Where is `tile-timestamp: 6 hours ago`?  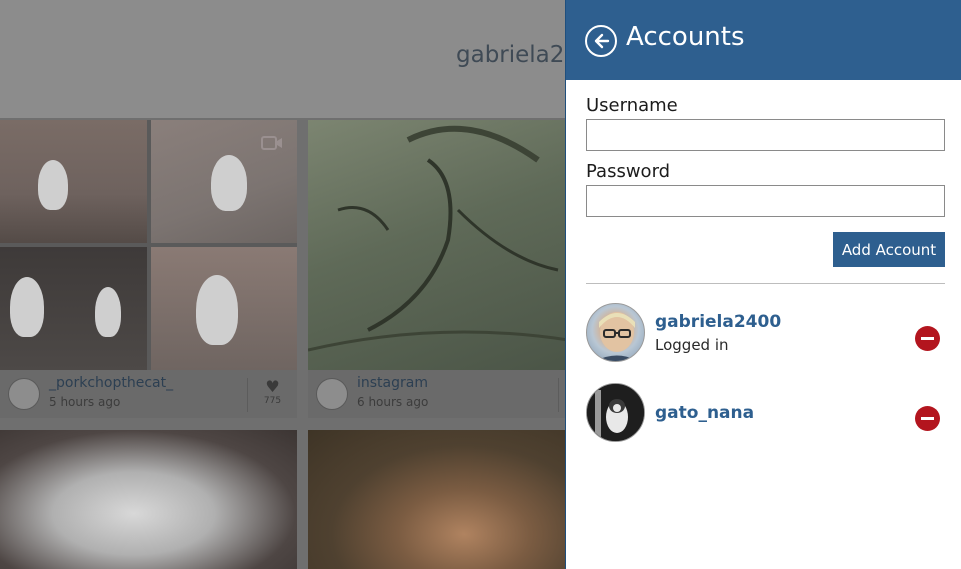
tile-timestamp: 6 hours ago is located at coordinates (393, 402).